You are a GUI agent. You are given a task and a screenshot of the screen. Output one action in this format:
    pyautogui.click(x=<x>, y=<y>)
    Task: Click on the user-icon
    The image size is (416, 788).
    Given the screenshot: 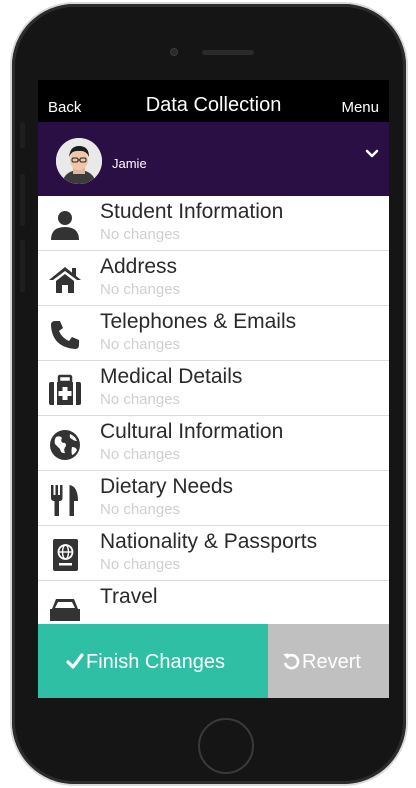 What is the action you would take?
    pyautogui.click(x=65, y=225)
    